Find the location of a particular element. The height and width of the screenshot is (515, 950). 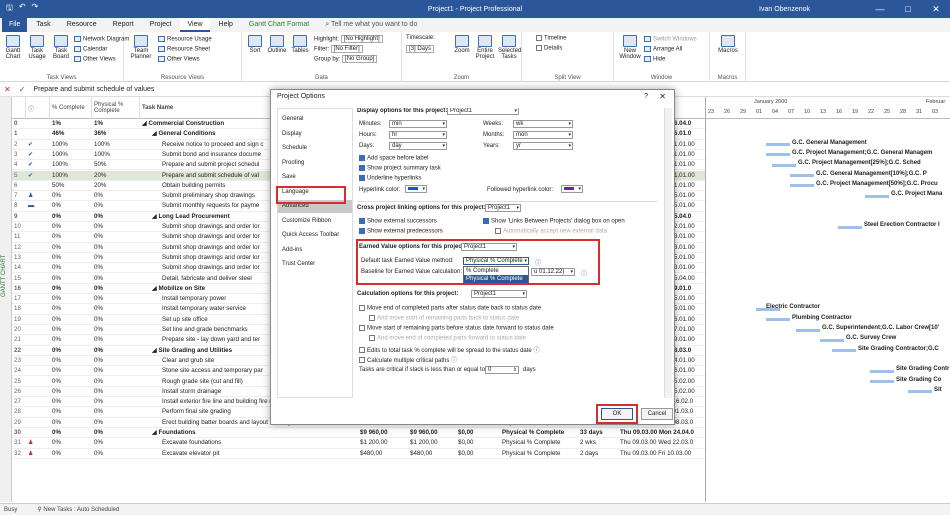

header-id is located at coordinates (19, 108).